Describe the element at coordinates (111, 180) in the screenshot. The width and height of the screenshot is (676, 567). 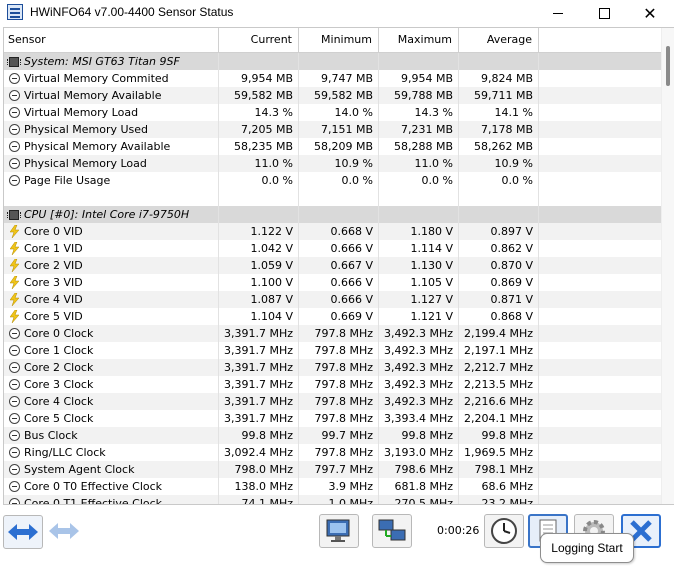
I see `sensor-name: Page File Usage` at that location.